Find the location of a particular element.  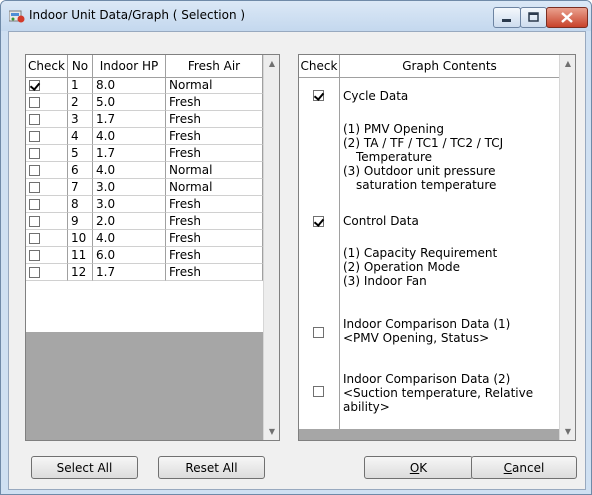

comparison-2-detail: <Suction temperature, Relative is located at coordinates (438, 393).